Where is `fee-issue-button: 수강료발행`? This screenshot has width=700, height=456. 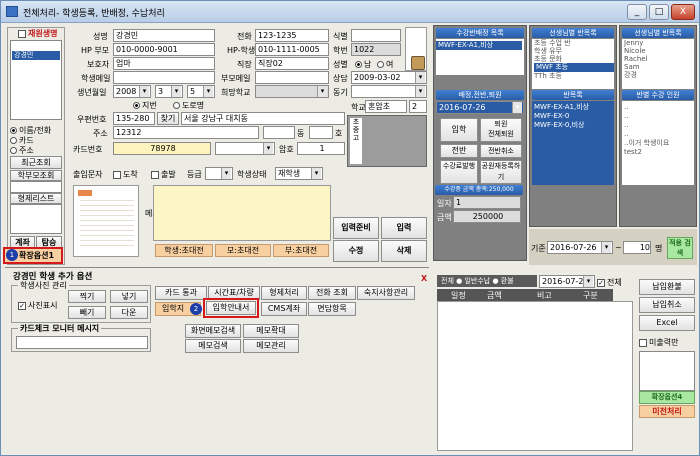 fee-issue-button: 수강료발행 is located at coordinates (459, 172).